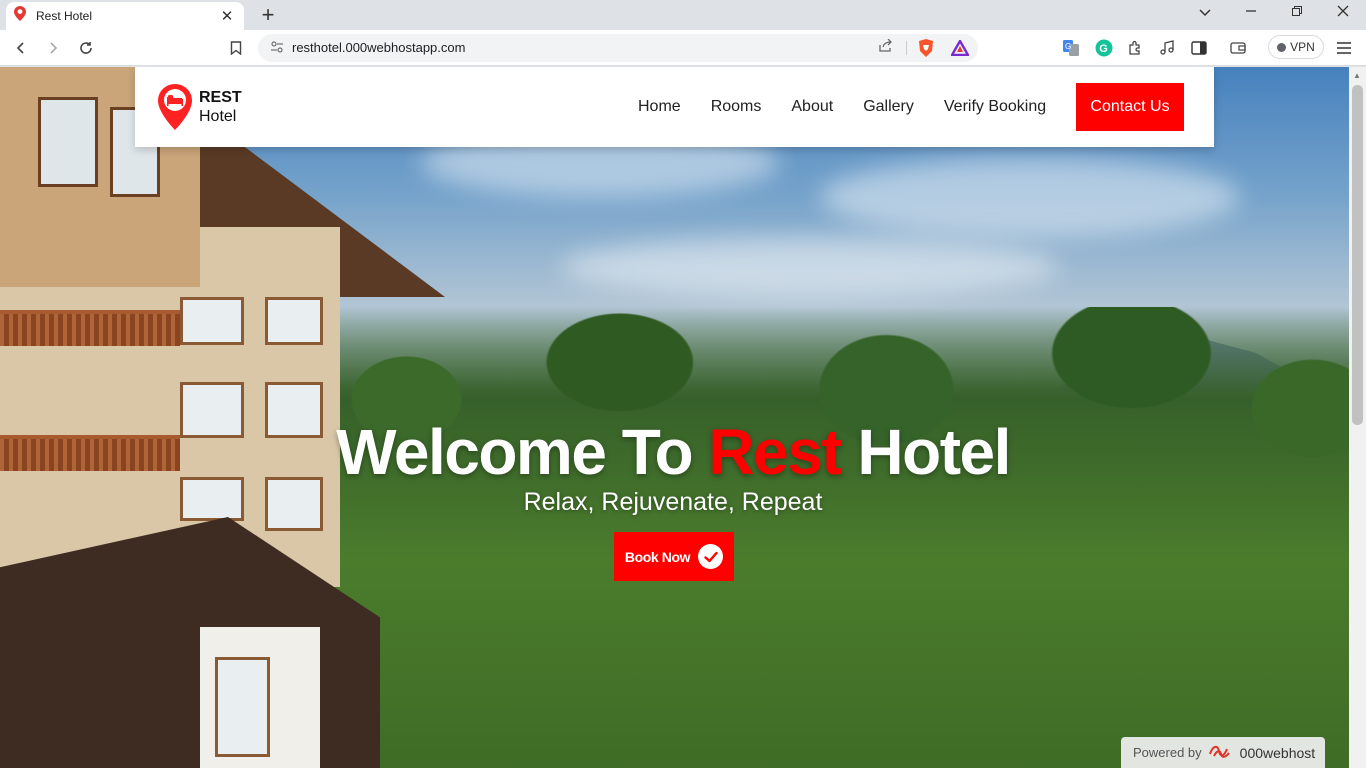  What do you see at coordinates (926, 452) in the screenshot?
I see `hero-title-end: Hotel` at bounding box center [926, 452].